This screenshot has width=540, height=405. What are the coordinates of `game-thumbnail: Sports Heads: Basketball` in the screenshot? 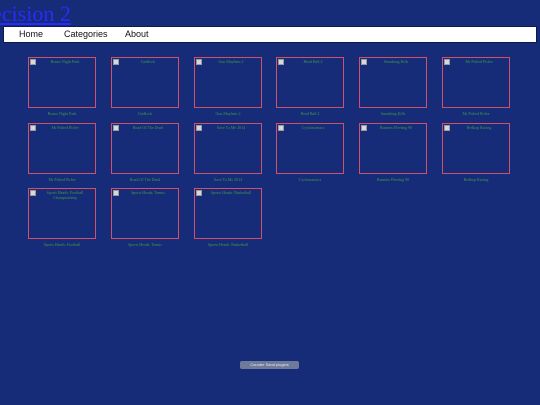 It's located at (228, 213).